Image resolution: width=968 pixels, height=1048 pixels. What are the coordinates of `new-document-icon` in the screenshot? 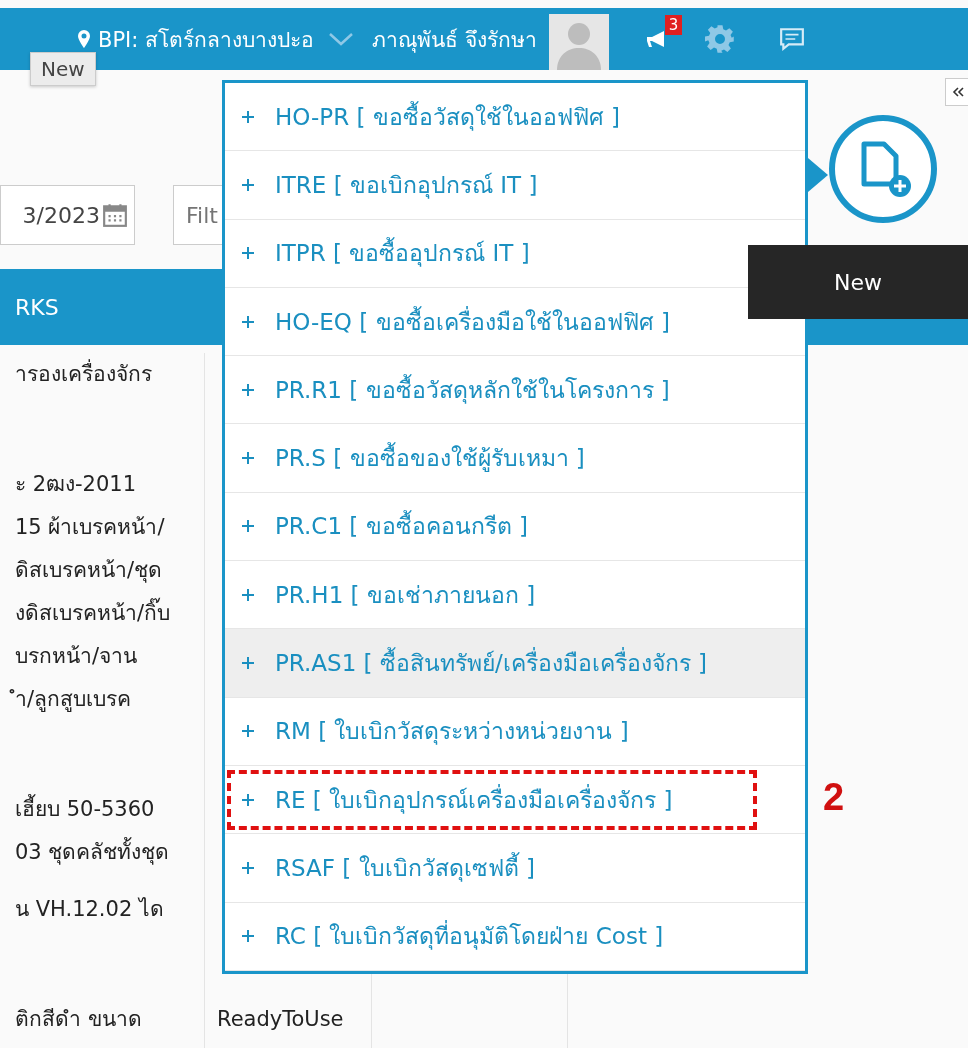 It's located at (883, 169).